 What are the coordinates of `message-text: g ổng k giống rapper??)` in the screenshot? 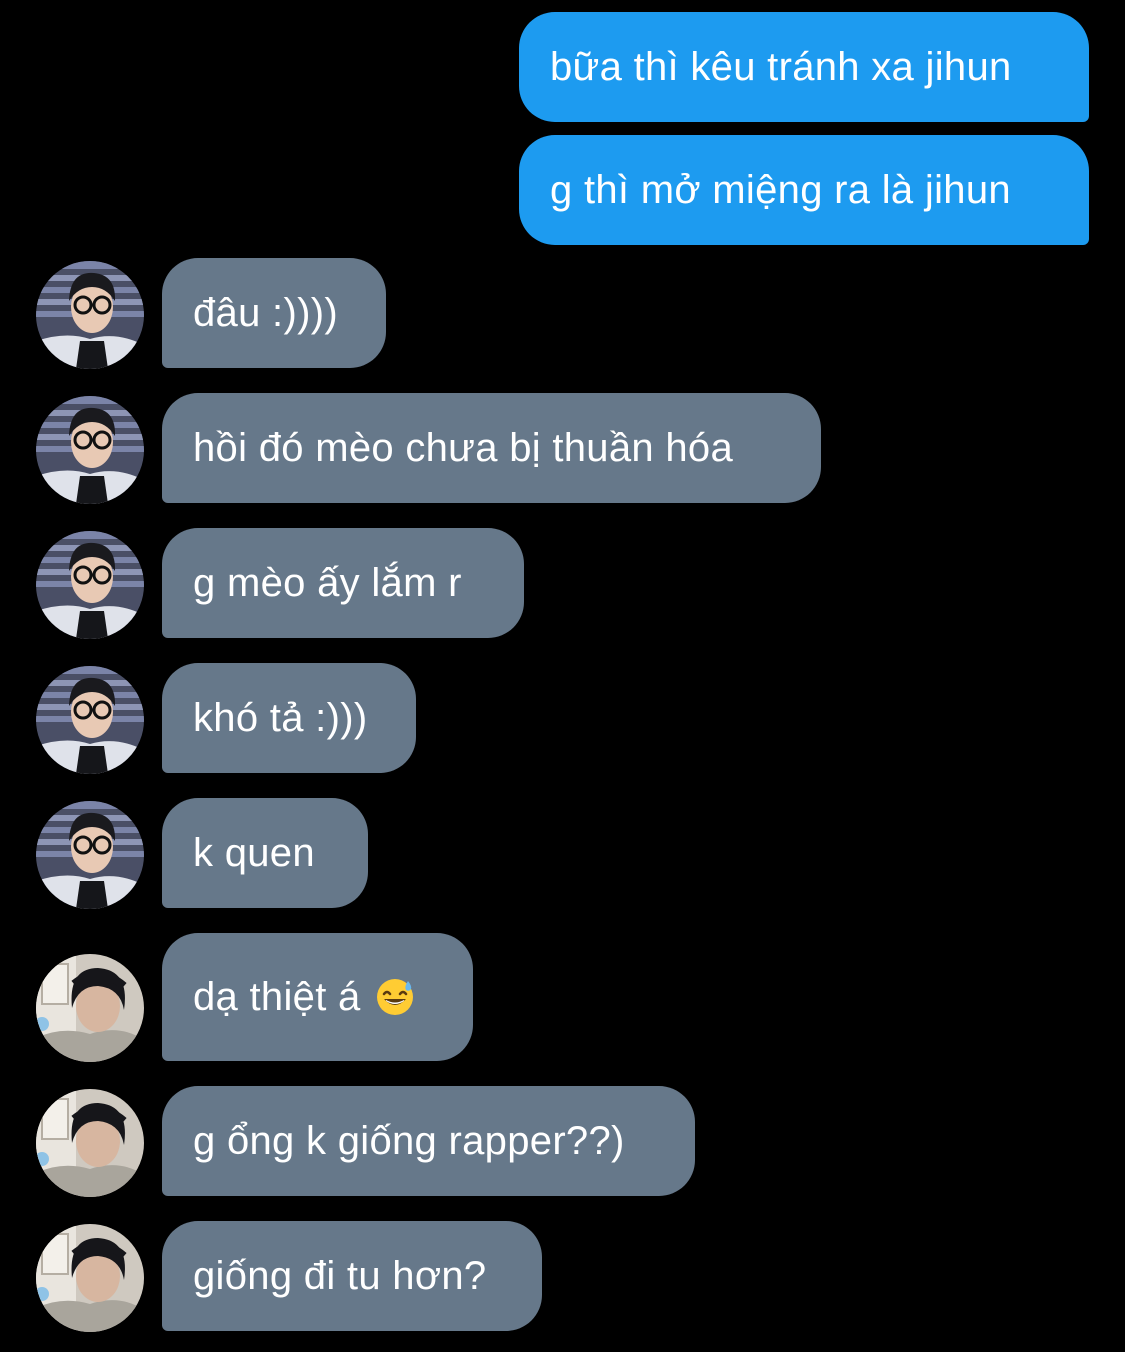 It's located at (409, 1140).